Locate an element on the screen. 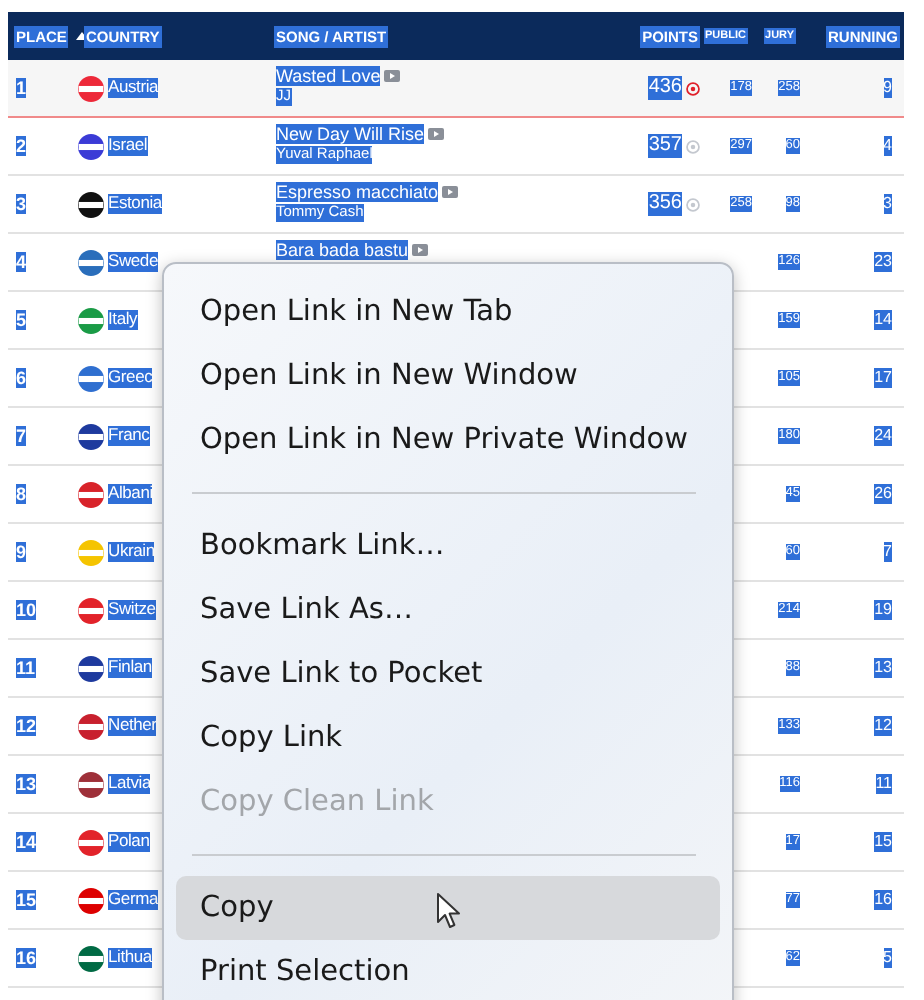 The width and height of the screenshot is (924, 1000). place-number: 15 is located at coordinates (26, 900).